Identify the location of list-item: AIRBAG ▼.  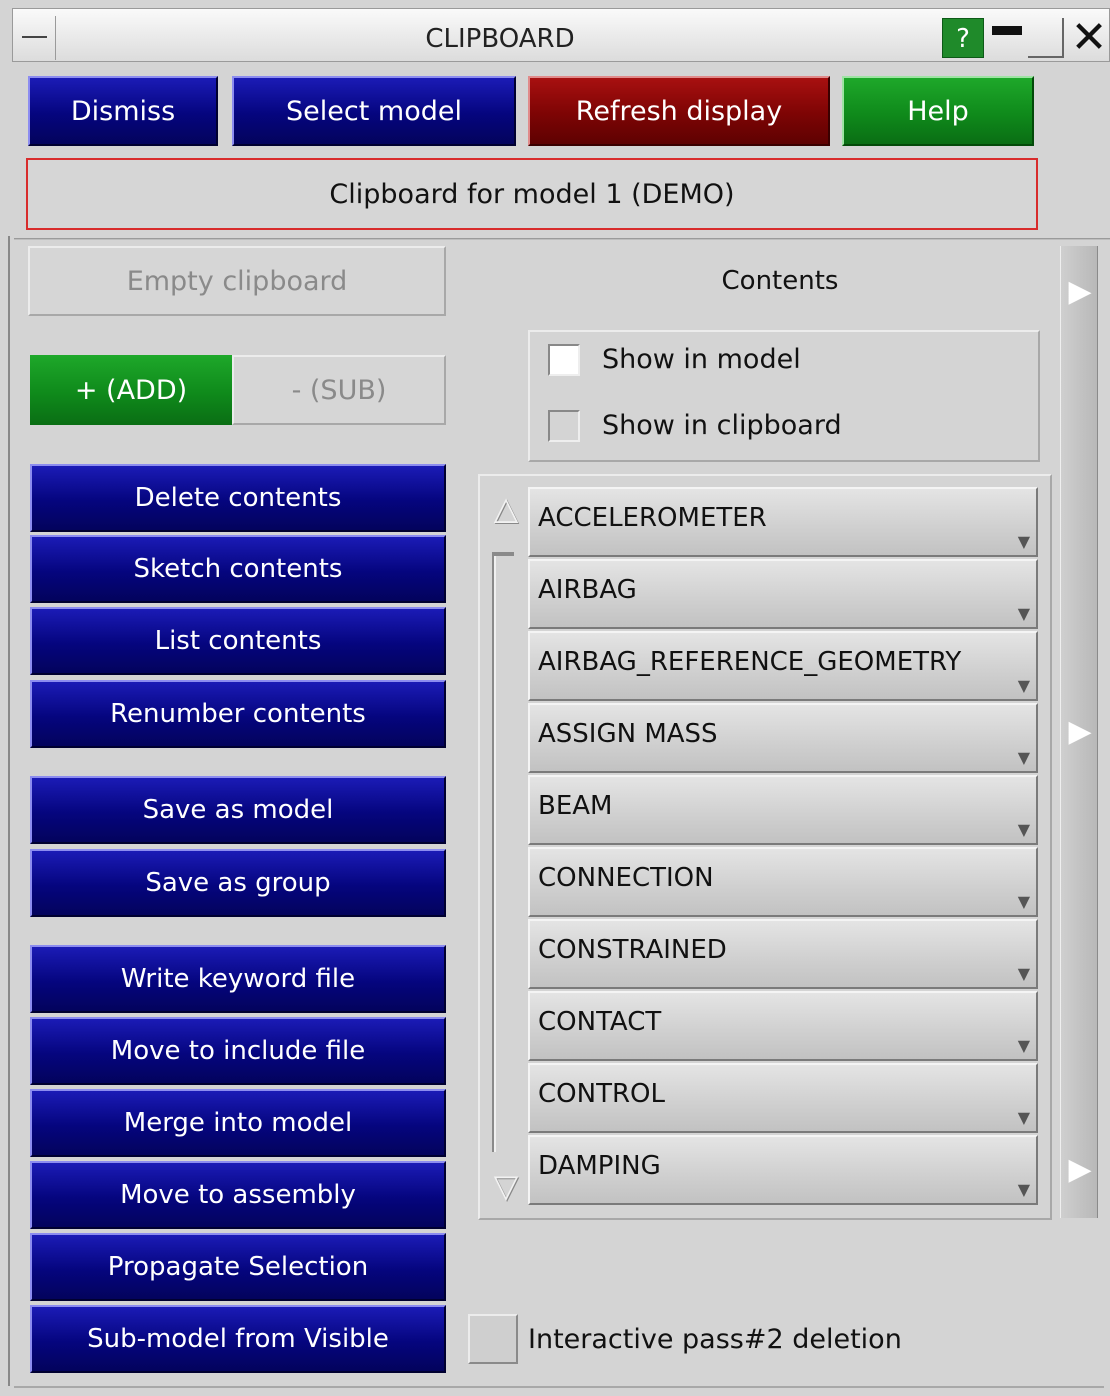
(783, 594).